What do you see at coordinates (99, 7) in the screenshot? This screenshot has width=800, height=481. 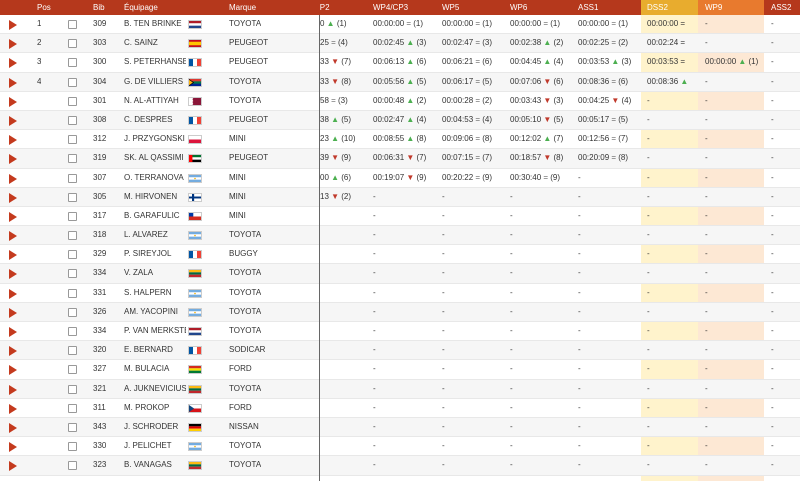 I see `header-bib: Bib` at bounding box center [99, 7].